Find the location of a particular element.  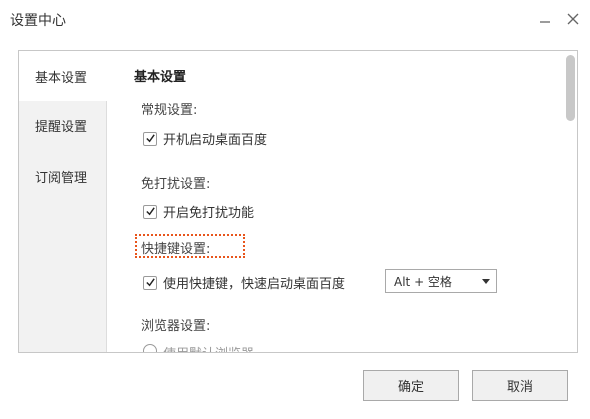

sidebar-item-subscription: 订阅管理 is located at coordinates (63, 176).